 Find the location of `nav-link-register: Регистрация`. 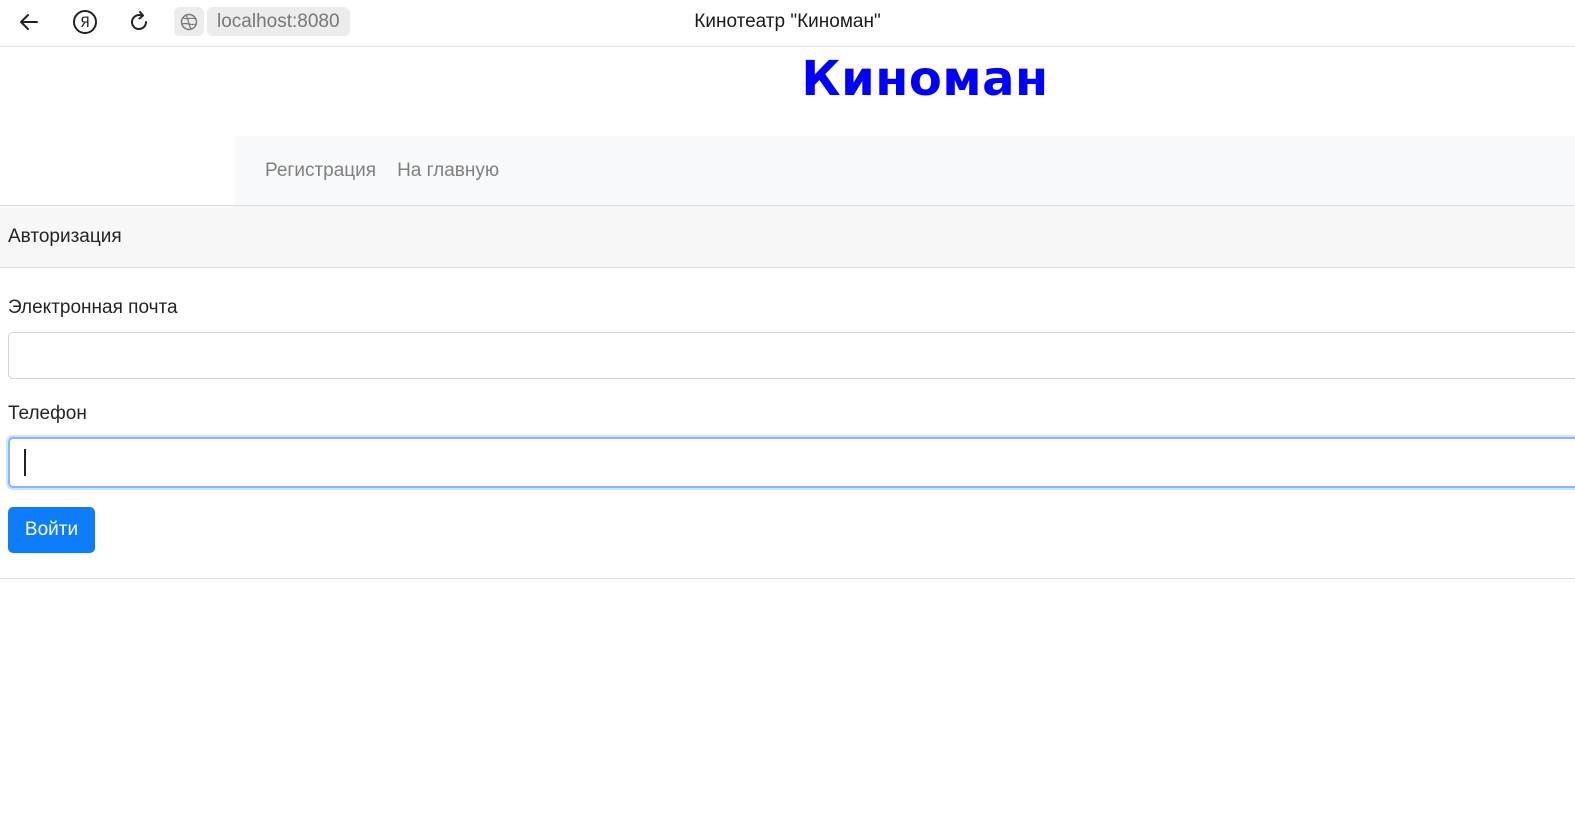

nav-link-register: Регистрация is located at coordinates (320, 171).